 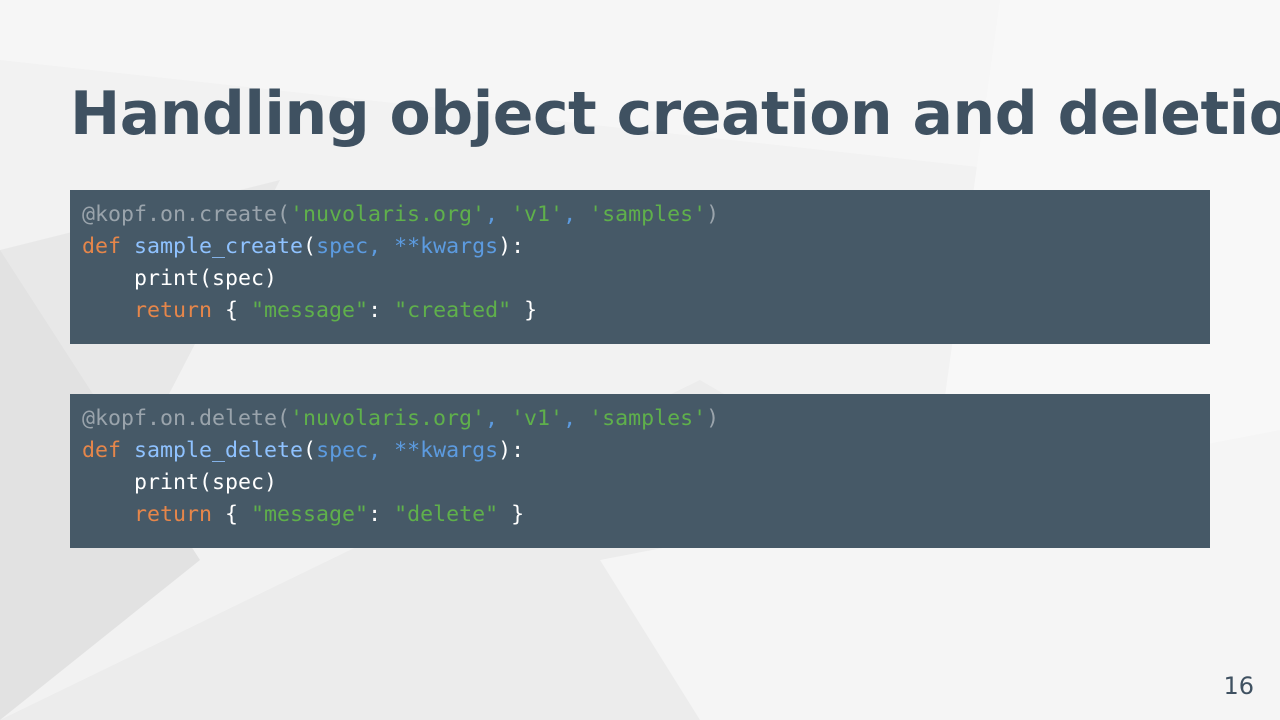 I want to click on slide-title: Handling object creation and deletion, so click(x=675, y=114).